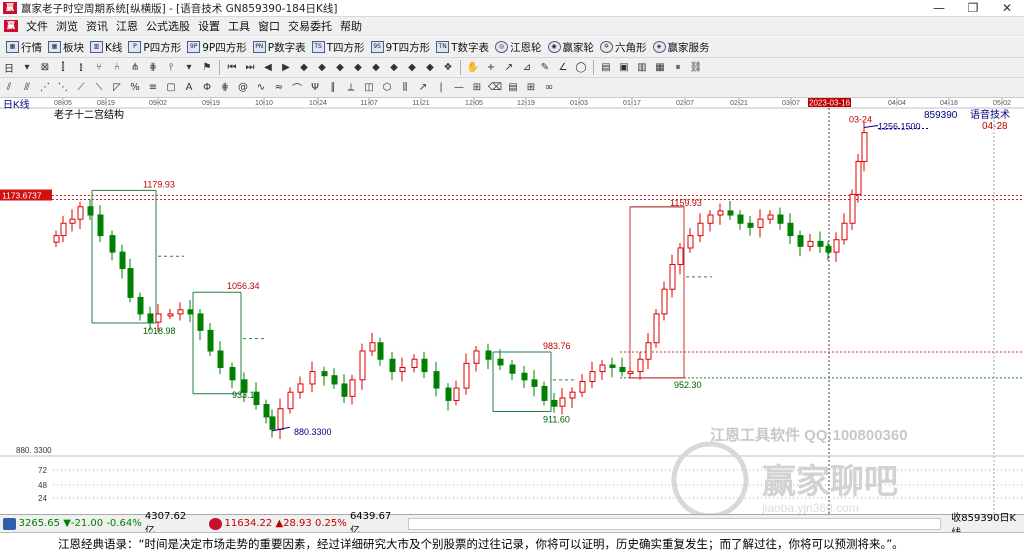 The image size is (1024, 554). What do you see at coordinates (678, 68) in the screenshot?
I see `pause-icon: ⏸` at bounding box center [678, 68].